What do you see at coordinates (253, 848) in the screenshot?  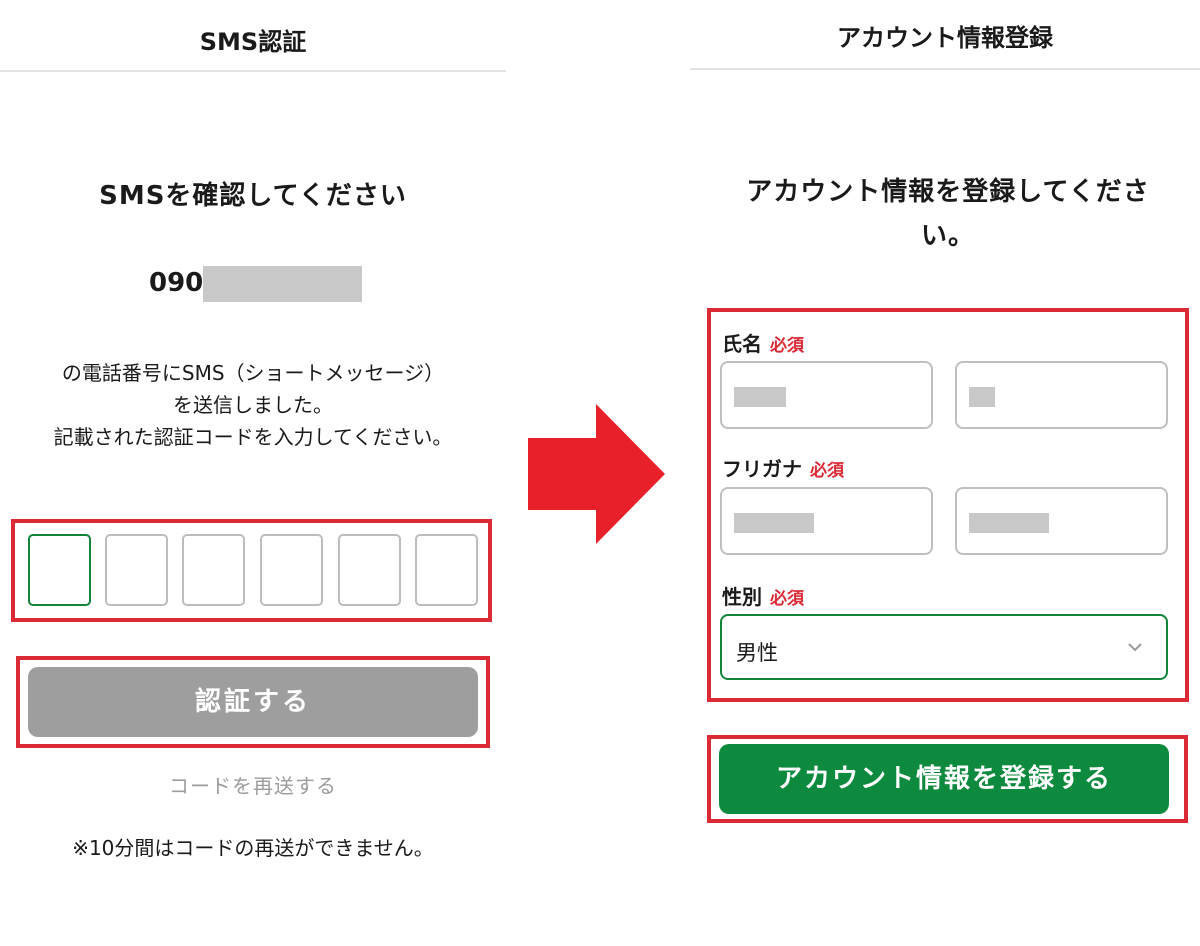 I see `resend-note: ※10分間はコードの再送ができません。` at bounding box center [253, 848].